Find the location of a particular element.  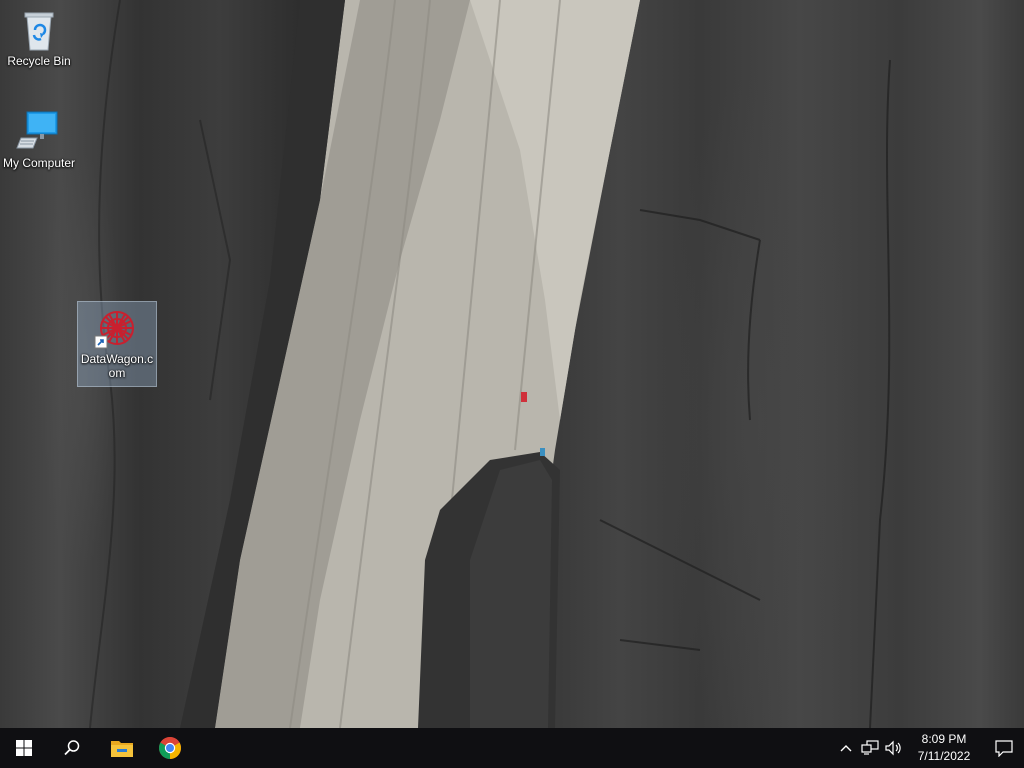

taskbar-file-explorer is located at coordinates (122, 748).